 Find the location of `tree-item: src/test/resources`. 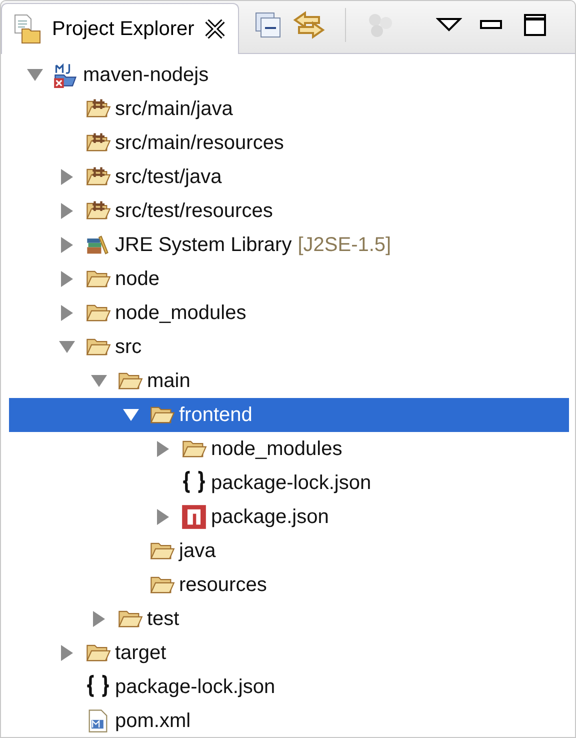

tree-item: src/test/resources is located at coordinates (289, 211).